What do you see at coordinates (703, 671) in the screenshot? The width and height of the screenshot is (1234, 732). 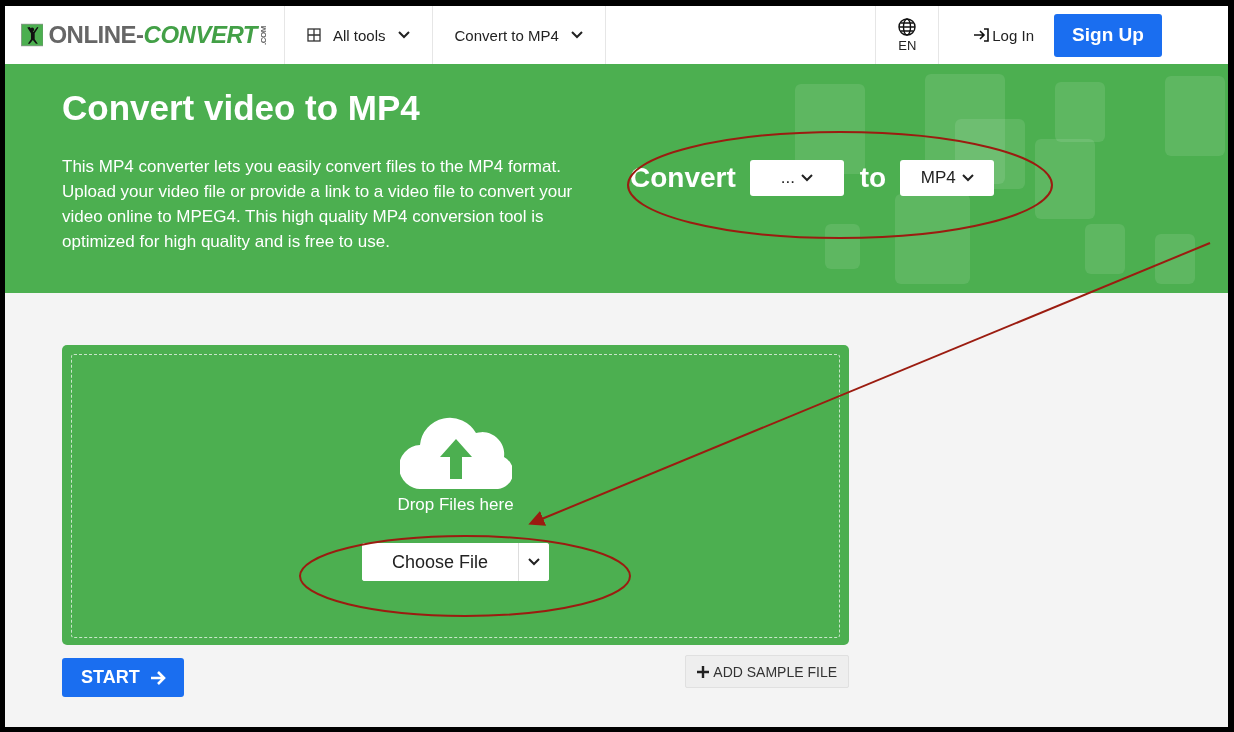 I see `plus-icon` at bounding box center [703, 671].